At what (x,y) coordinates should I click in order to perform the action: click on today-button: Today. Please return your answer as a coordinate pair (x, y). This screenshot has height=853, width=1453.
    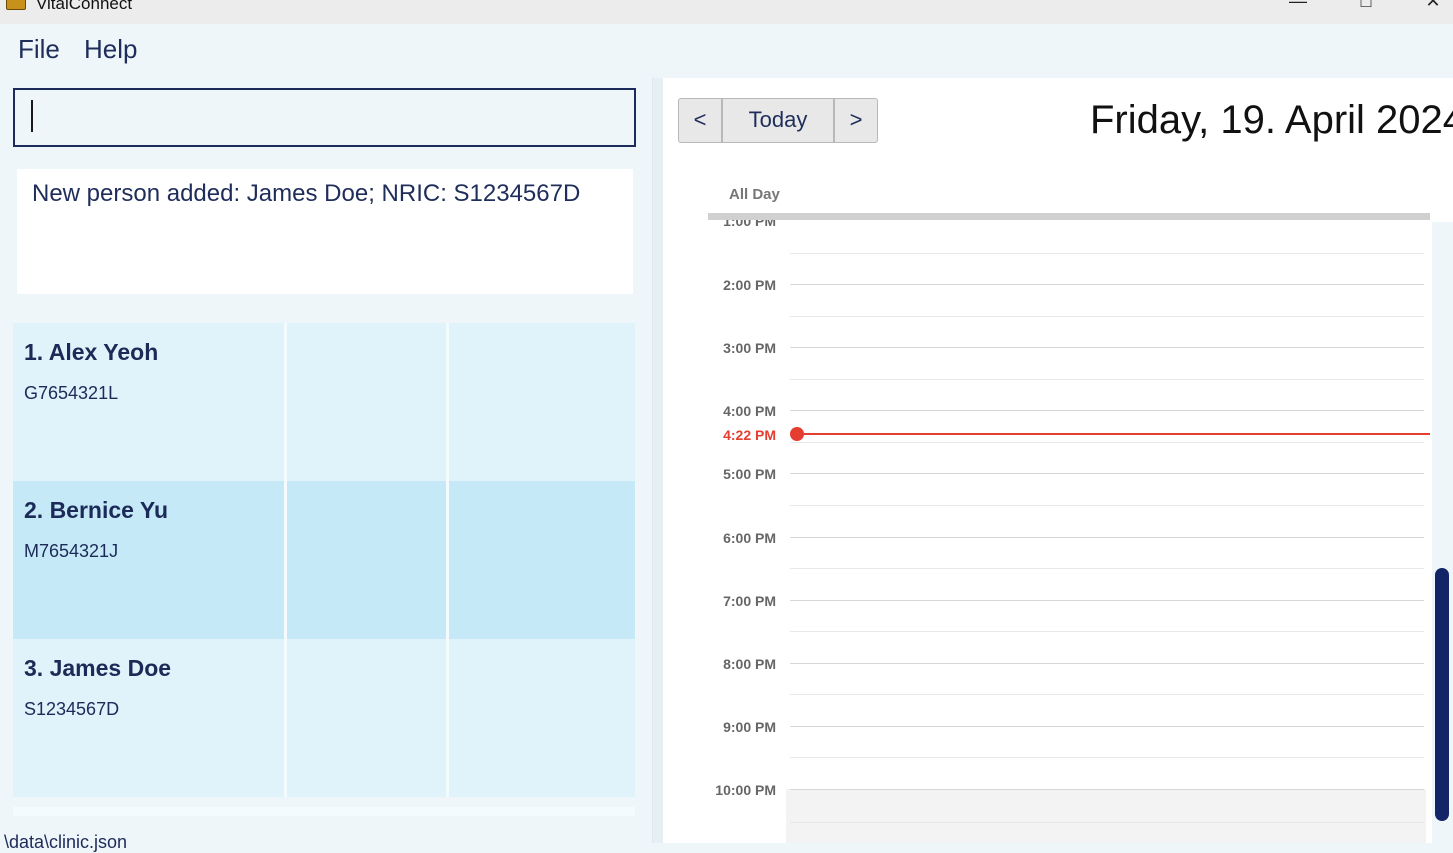
    Looking at the image, I should click on (778, 120).